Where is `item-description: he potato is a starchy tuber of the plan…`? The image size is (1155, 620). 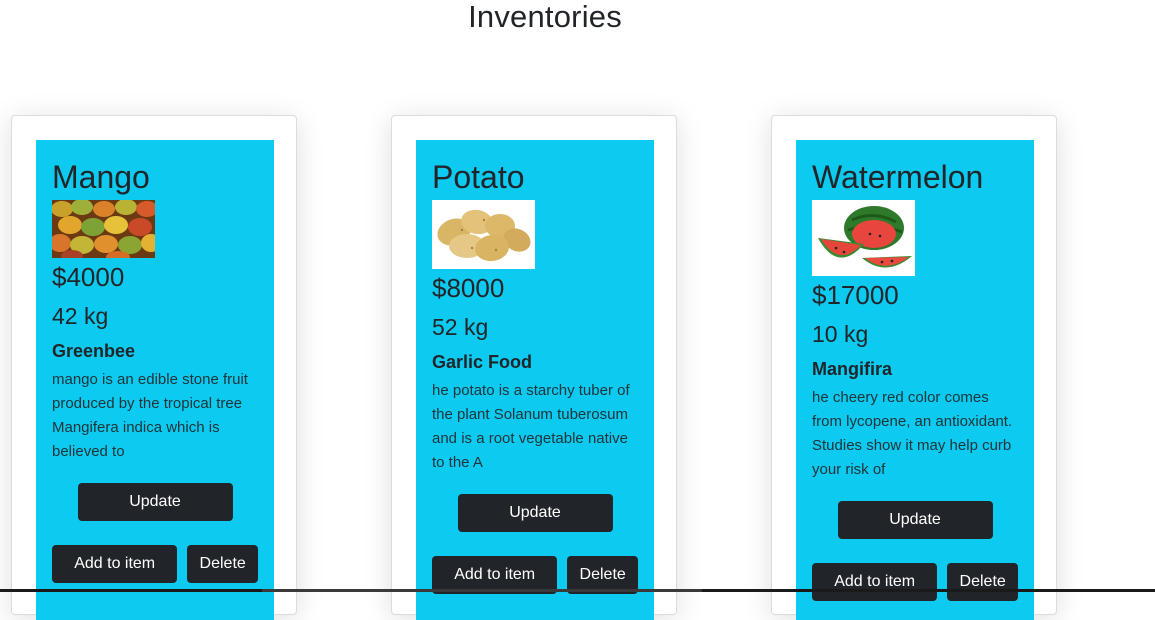
item-description: he potato is a starchy tuber of the plan… is located at coordinates (531, 426).